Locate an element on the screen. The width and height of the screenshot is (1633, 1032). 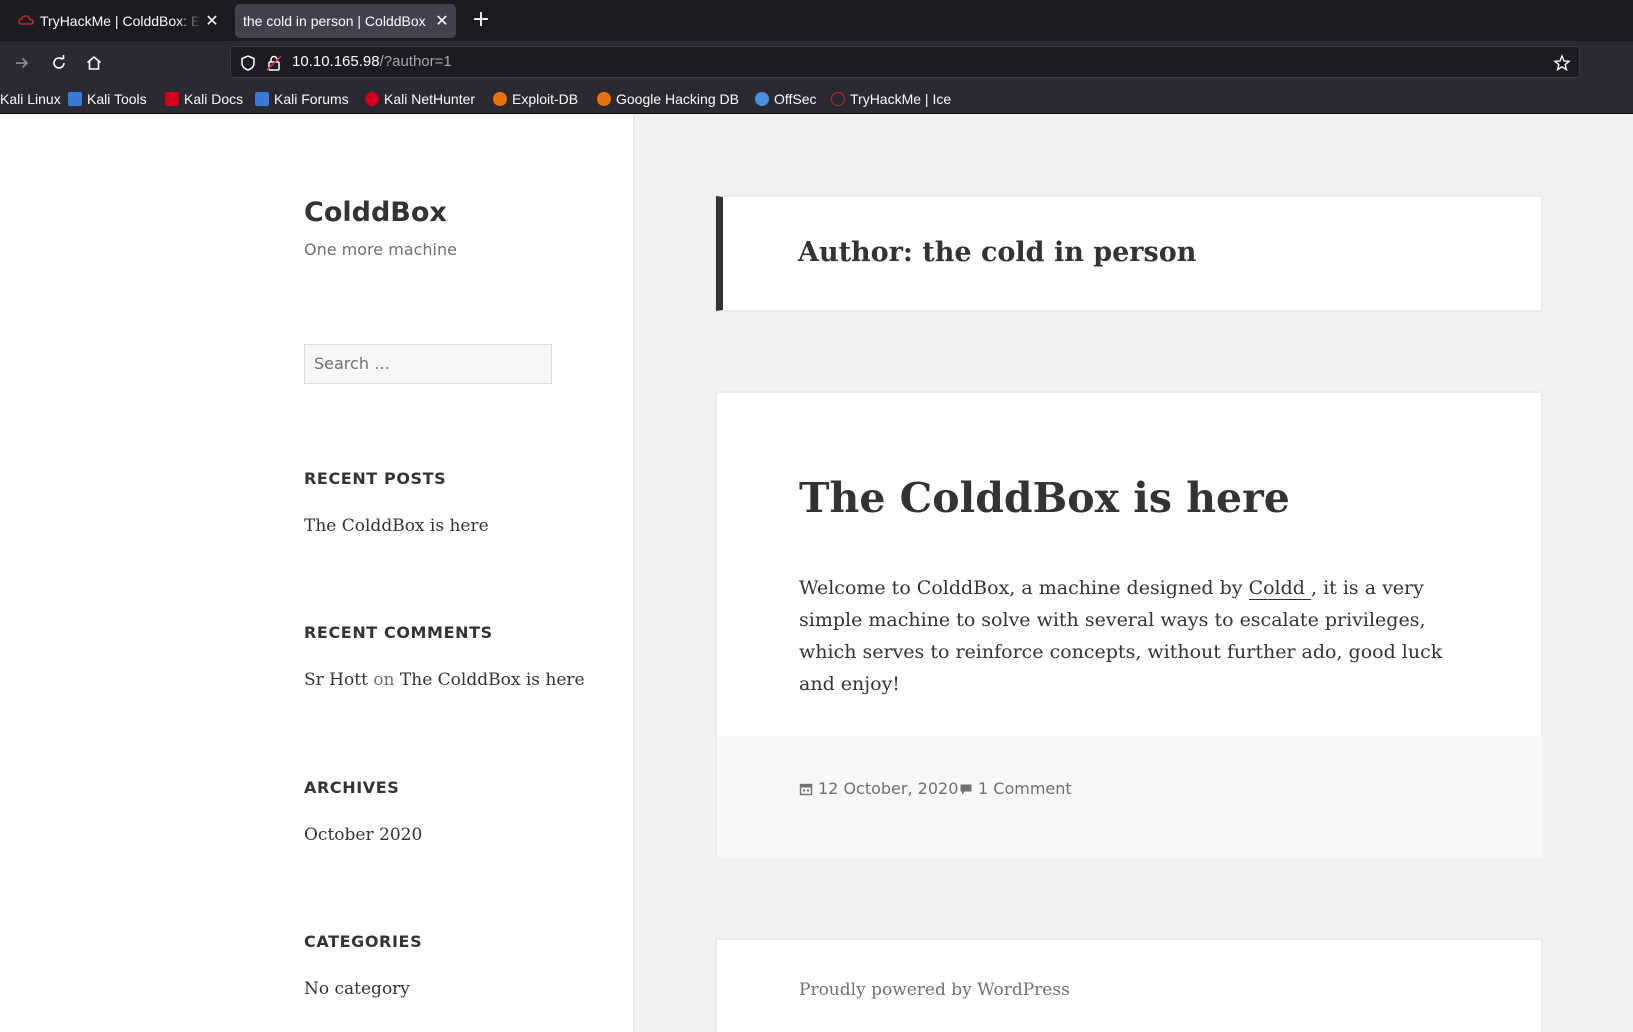
browser-toolbar: 10.10.165.98/?author=1 is located at coordinates (816, 62).